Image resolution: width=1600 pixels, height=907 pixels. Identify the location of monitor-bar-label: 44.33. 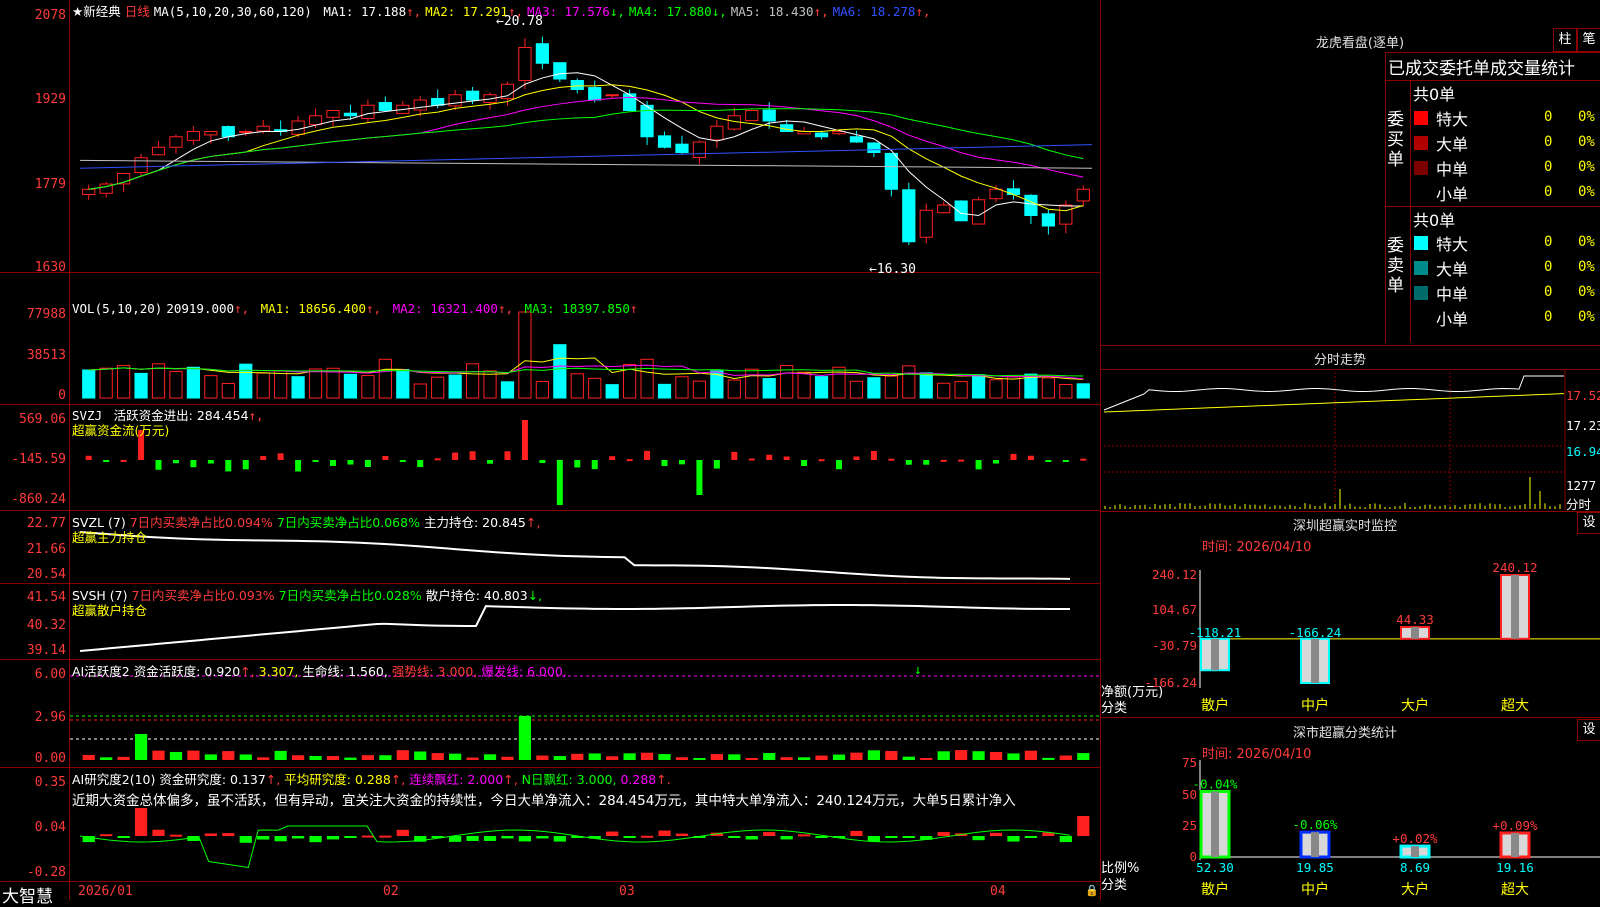
(1415, 619).